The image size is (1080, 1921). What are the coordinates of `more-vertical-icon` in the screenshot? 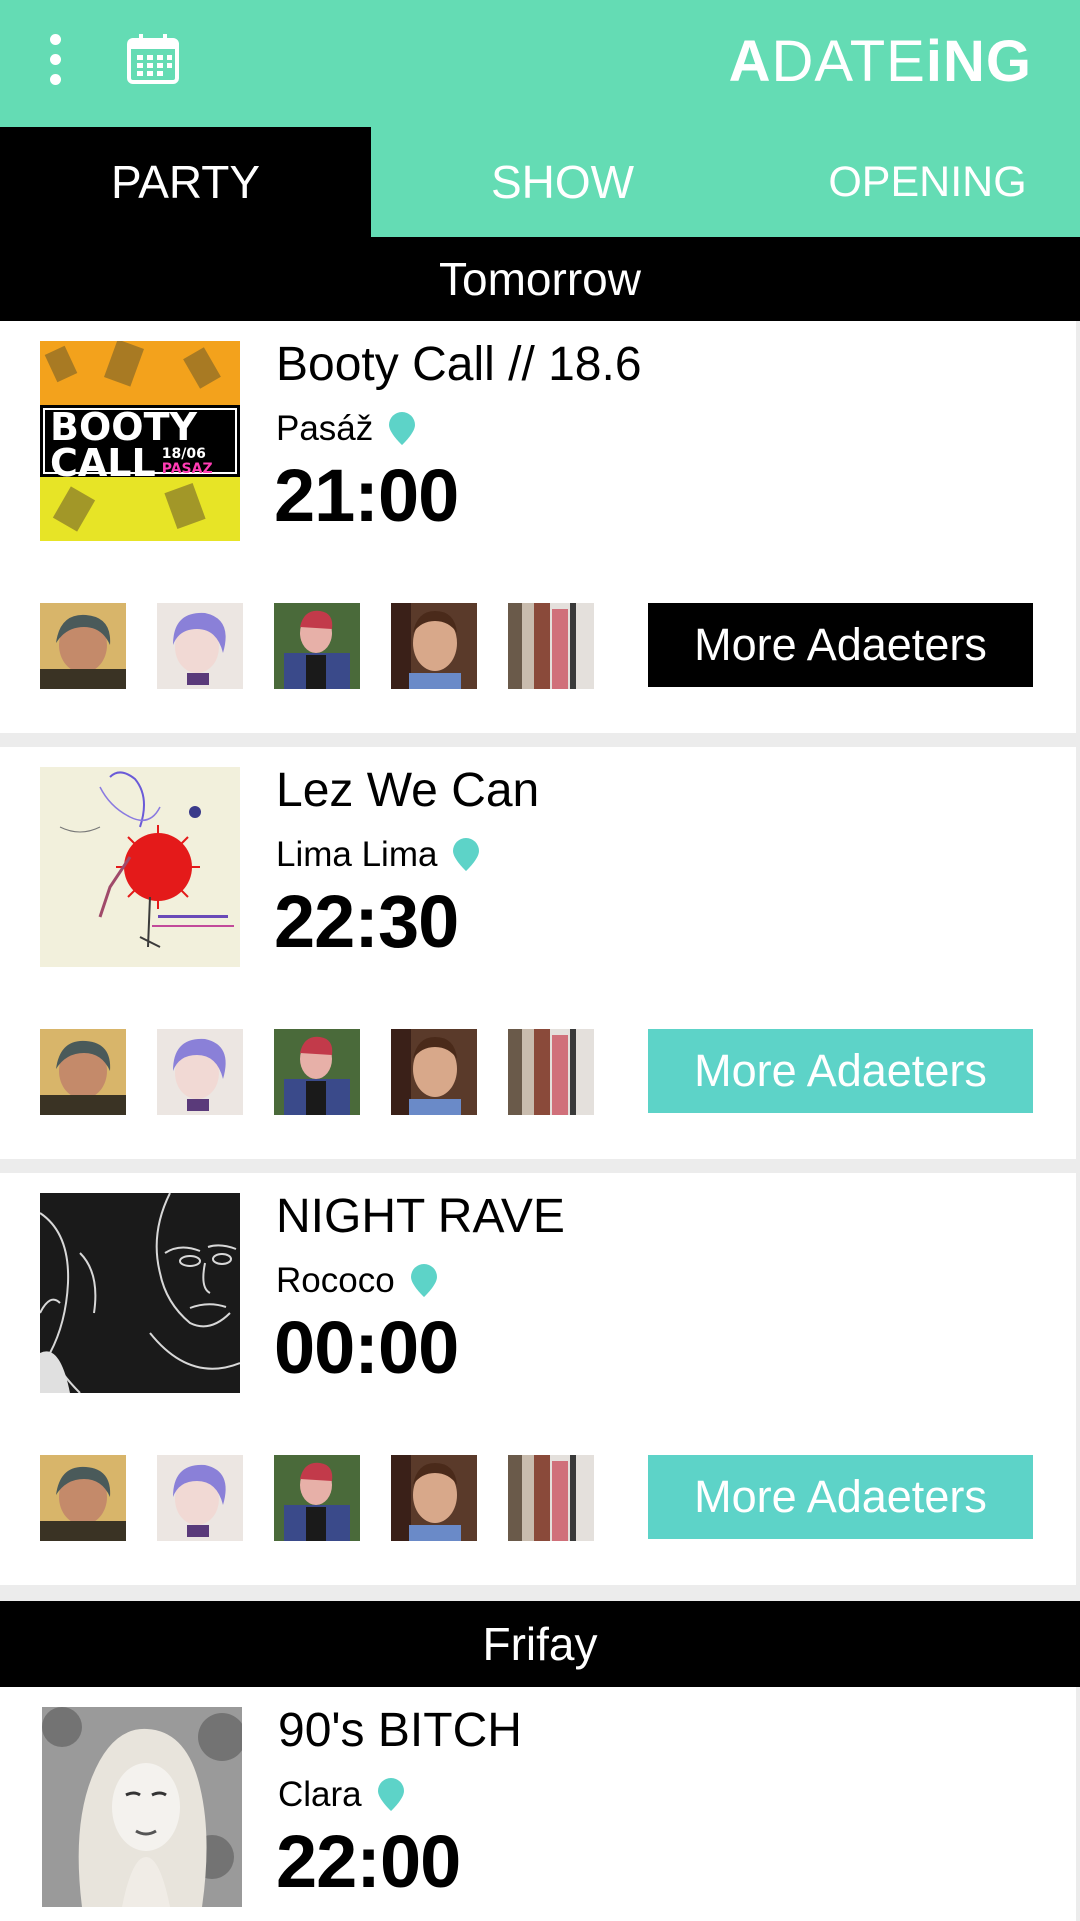 It's located at (55, 60).